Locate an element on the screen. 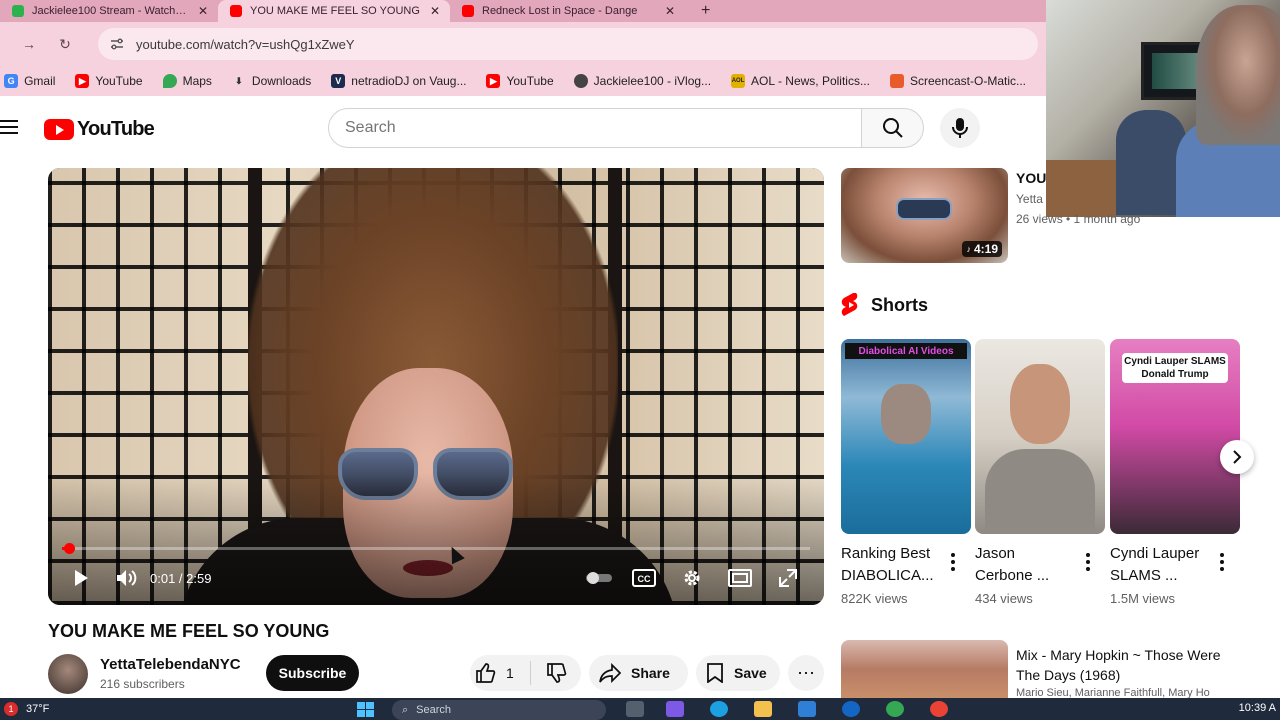 Image resolution: width=1280 pixels, height=720 pixels. bookmark-youtube-2: ▶ YouTube is located at coordinates (520, 81).